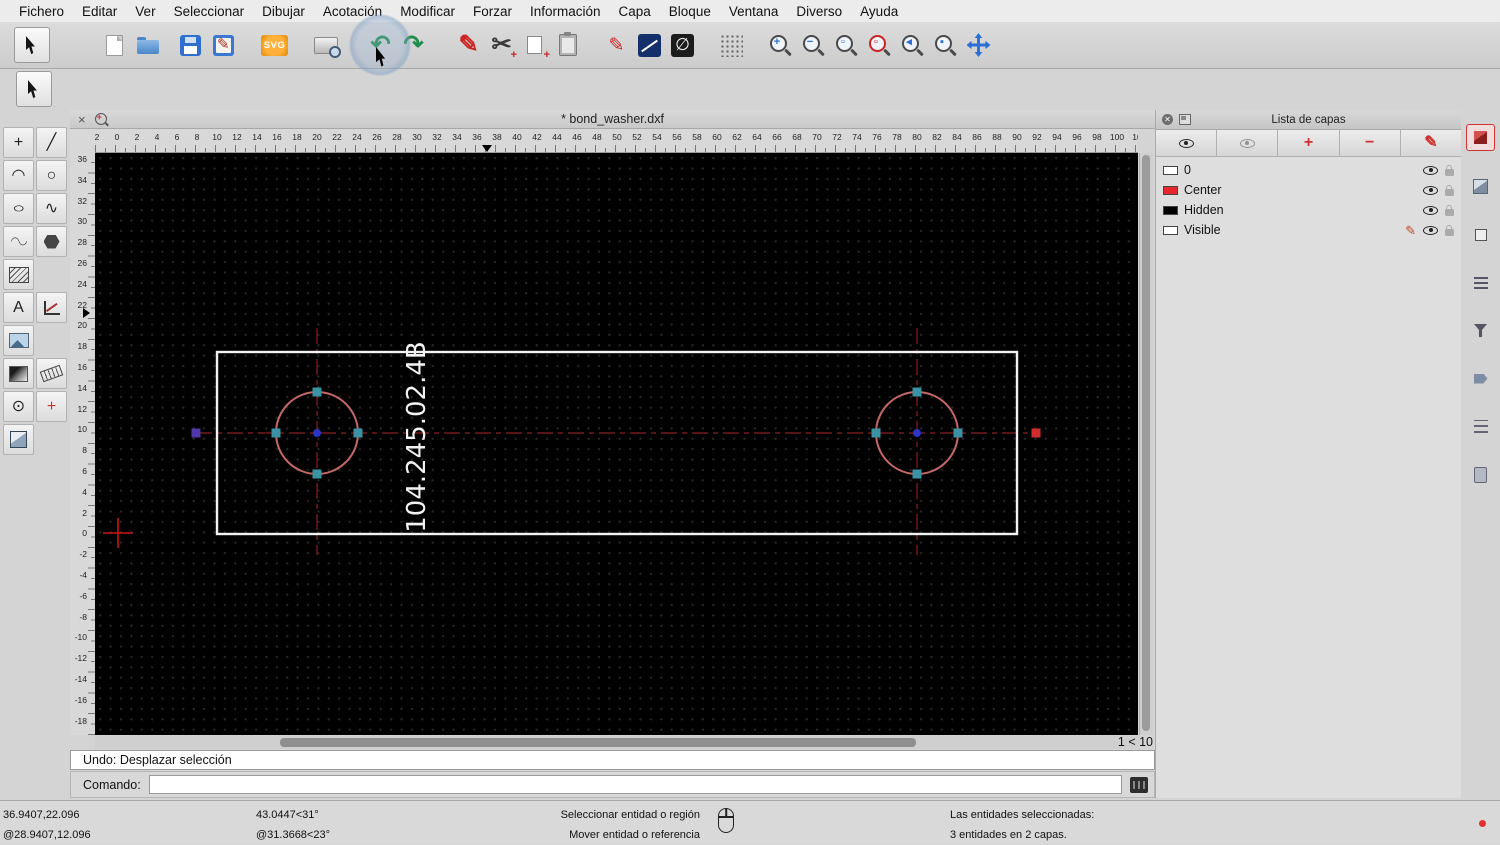  I want to click on menu-fichero: Fichero, so click(41, 11).